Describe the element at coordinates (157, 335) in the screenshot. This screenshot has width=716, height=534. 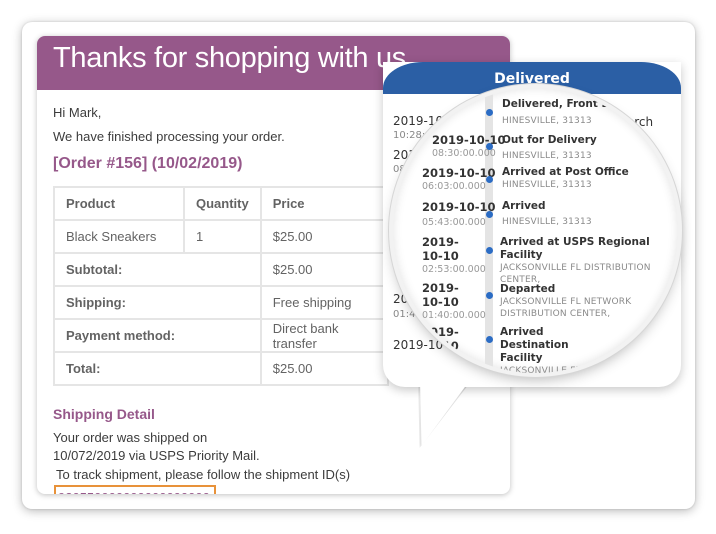
I see `payment-method-label: Payment method:` at that location.